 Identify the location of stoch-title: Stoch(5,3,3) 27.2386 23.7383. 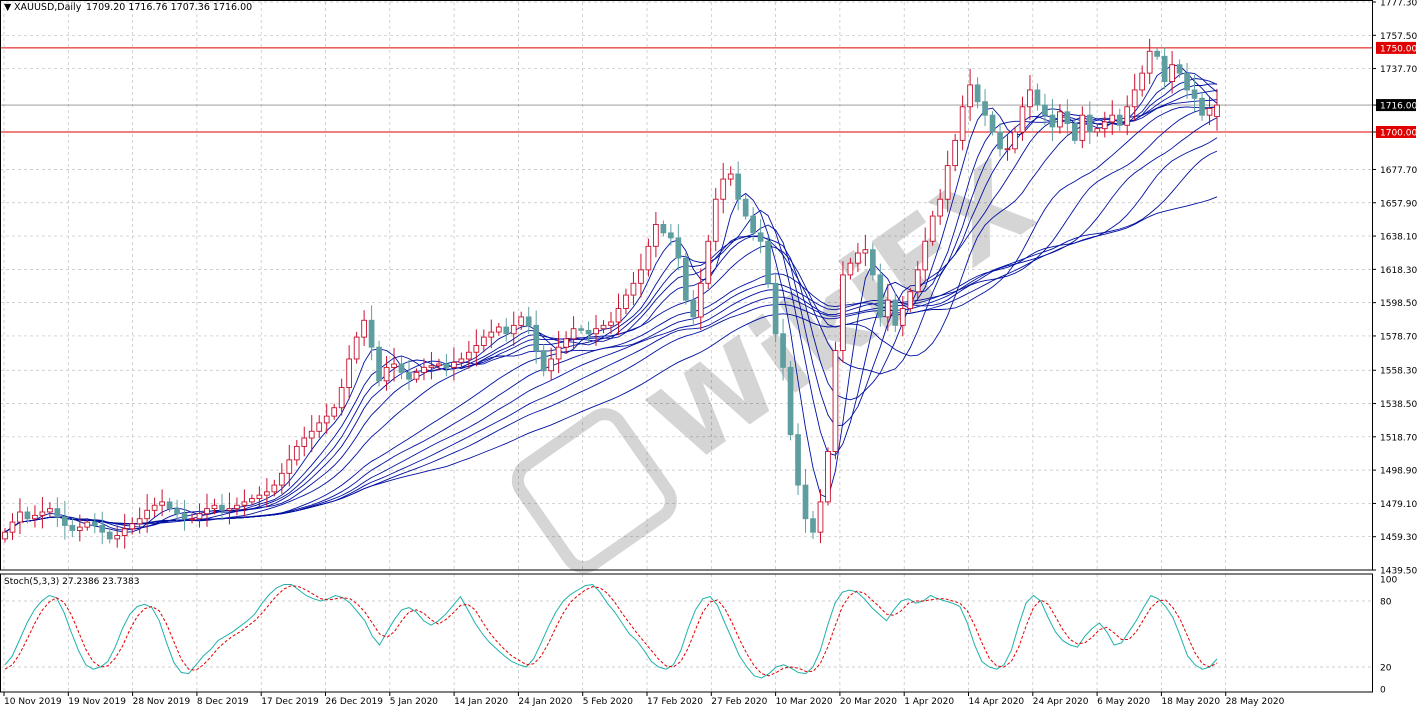
(71, 582).